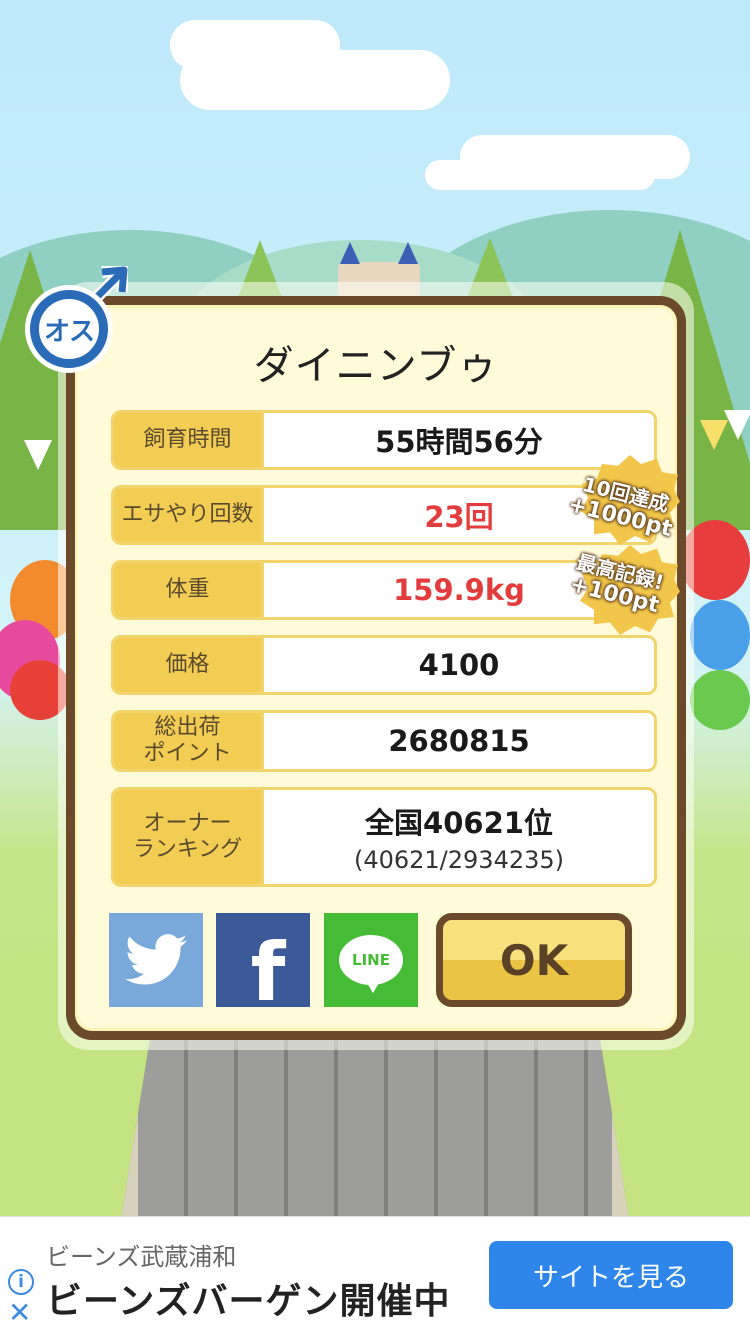 This screenshot has width=750, height=1334. What do you see at coordinates (611, 1275) in the screenshot?
I see `ad-cta-button: サイトを見る` at bounding box center [611, 1275].